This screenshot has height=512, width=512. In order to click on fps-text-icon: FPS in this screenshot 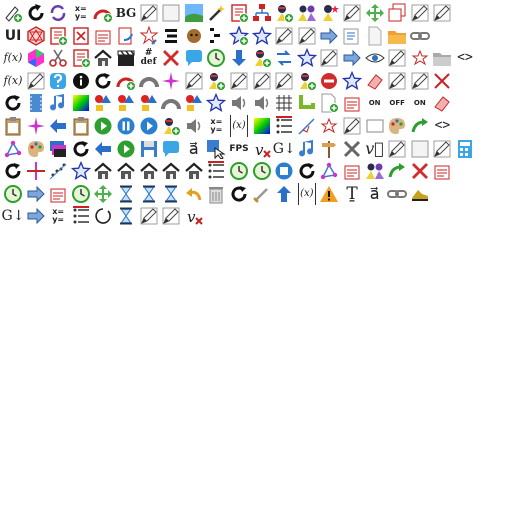, I will do `click(239, 148)`.